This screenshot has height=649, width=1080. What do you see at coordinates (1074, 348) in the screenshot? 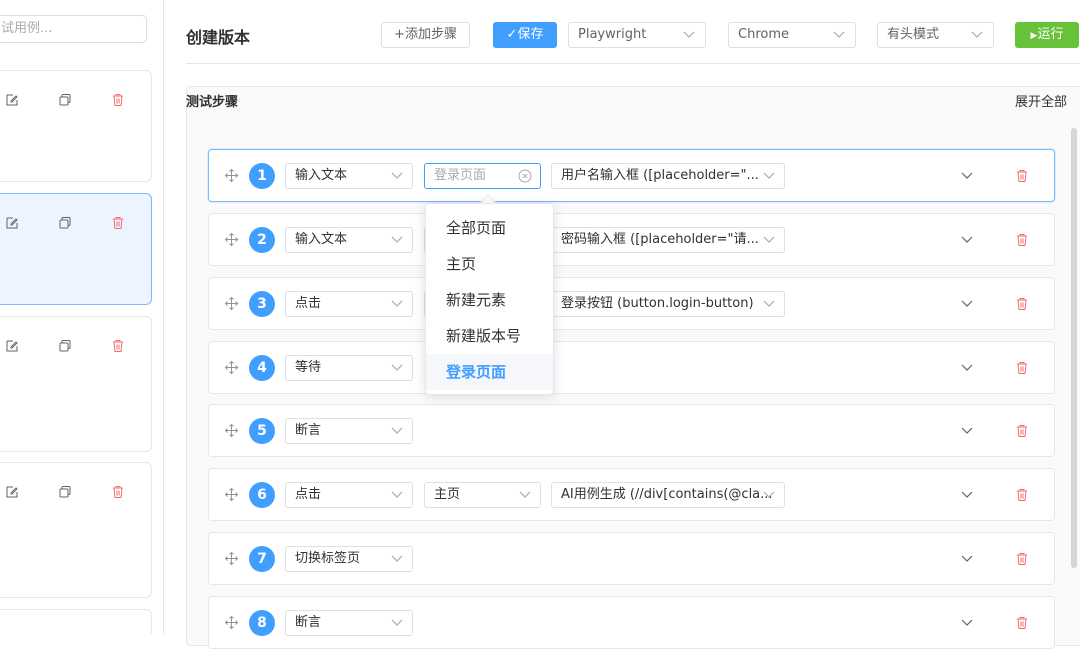
I see `steps-scrollbar` at bounding box center [1074, 348].